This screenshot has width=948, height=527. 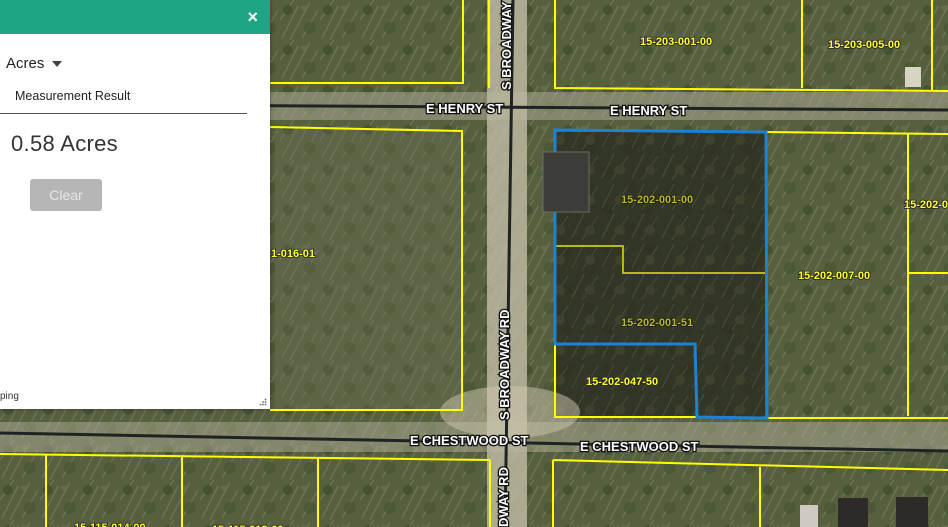 I want to click on resize-handle-icon, so click(x=263, y=402).